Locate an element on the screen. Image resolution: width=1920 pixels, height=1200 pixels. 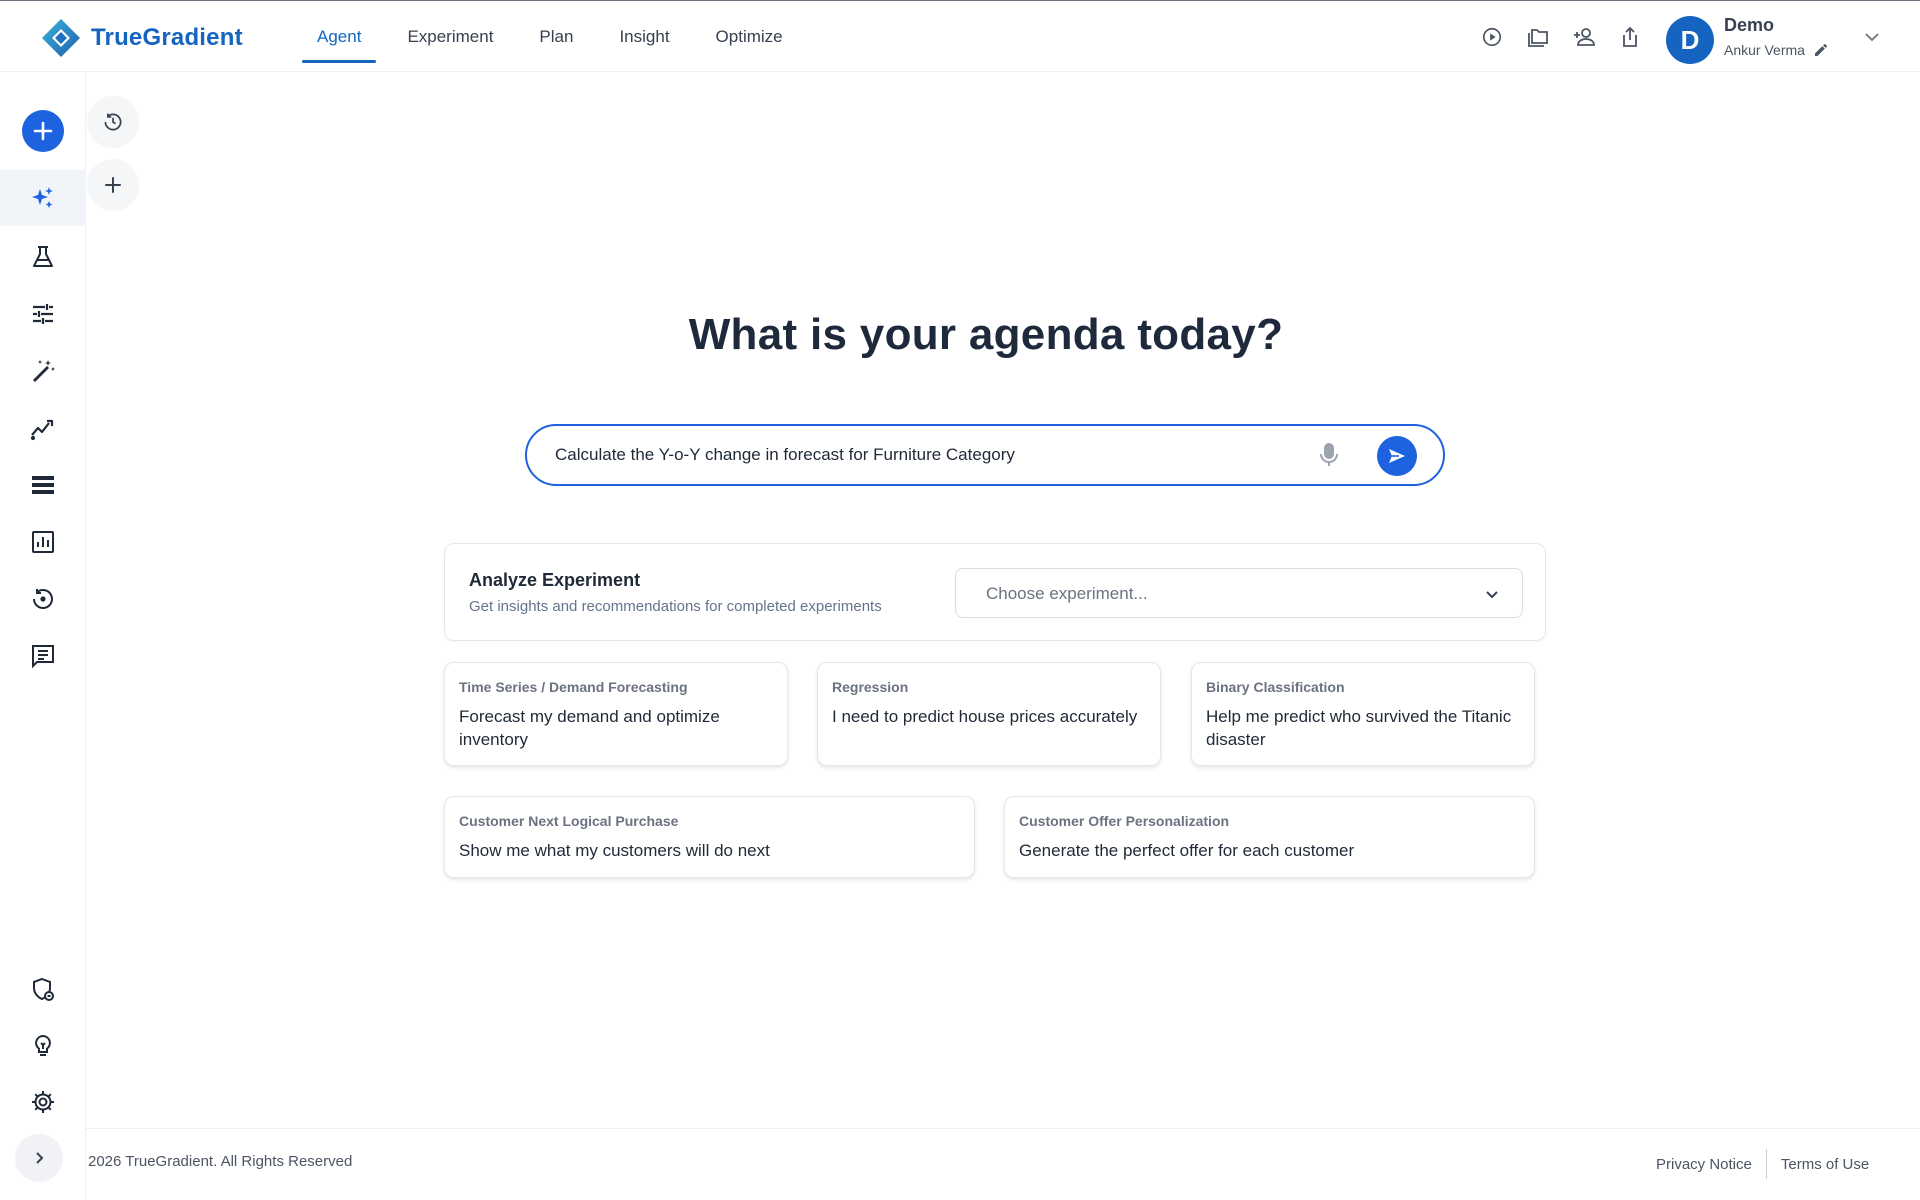
card-category: Customer Offer Personalization is located at coordinates (1124, 821).